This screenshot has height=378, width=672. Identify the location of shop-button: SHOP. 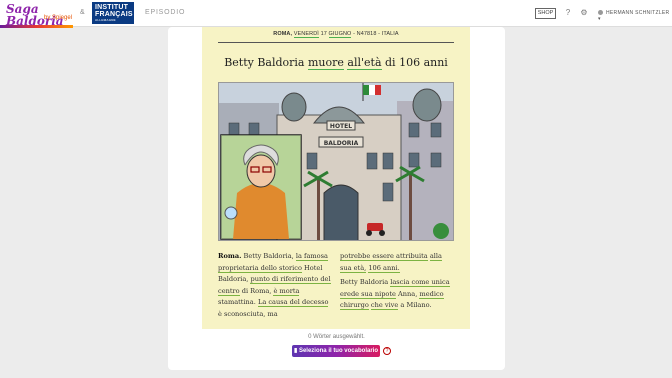
(545, 13).